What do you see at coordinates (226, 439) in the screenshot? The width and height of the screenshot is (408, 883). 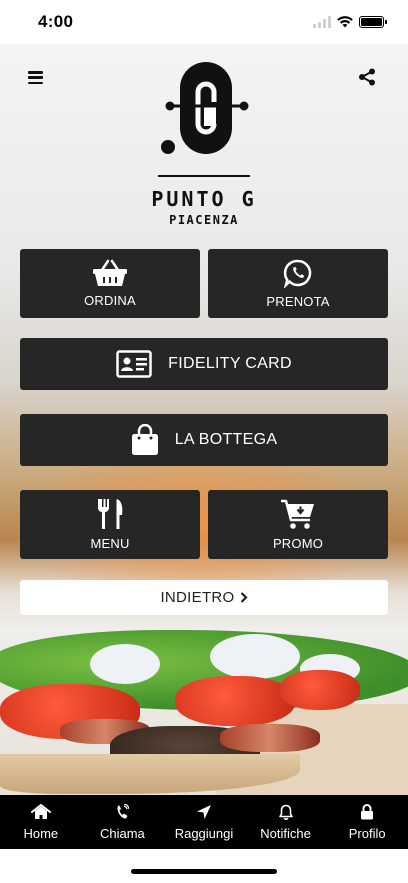 I see `la-bottega-label: LA BOTTEGA` at bounding box center [226, 439].